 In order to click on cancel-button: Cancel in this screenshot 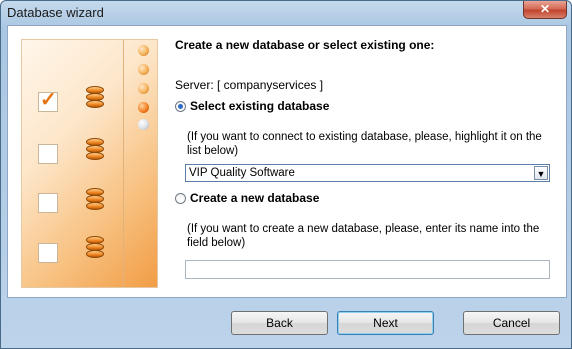, I will do `click(511, 323)`.